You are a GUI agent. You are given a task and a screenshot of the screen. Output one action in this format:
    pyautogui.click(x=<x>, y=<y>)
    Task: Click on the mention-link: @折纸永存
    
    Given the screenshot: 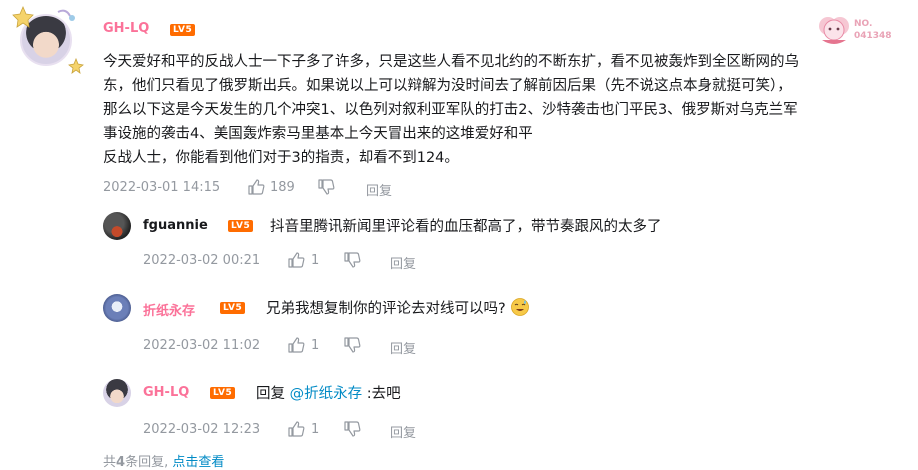 What is the action you would take?
    pyautogui.click(x=326, y=394)
    